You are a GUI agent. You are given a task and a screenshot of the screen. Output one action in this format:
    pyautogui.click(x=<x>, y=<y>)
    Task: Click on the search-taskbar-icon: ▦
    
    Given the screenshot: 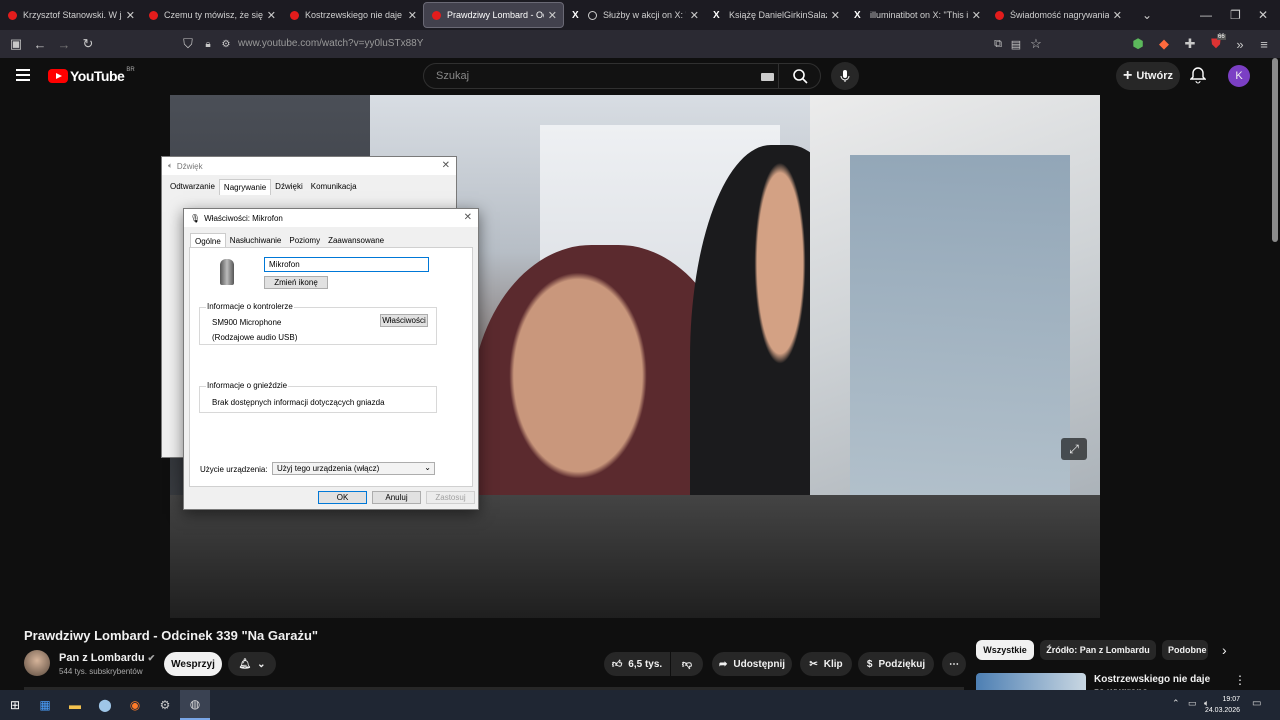 What is the action you would take?
    pyautogui.click(x=45, y=705)
    